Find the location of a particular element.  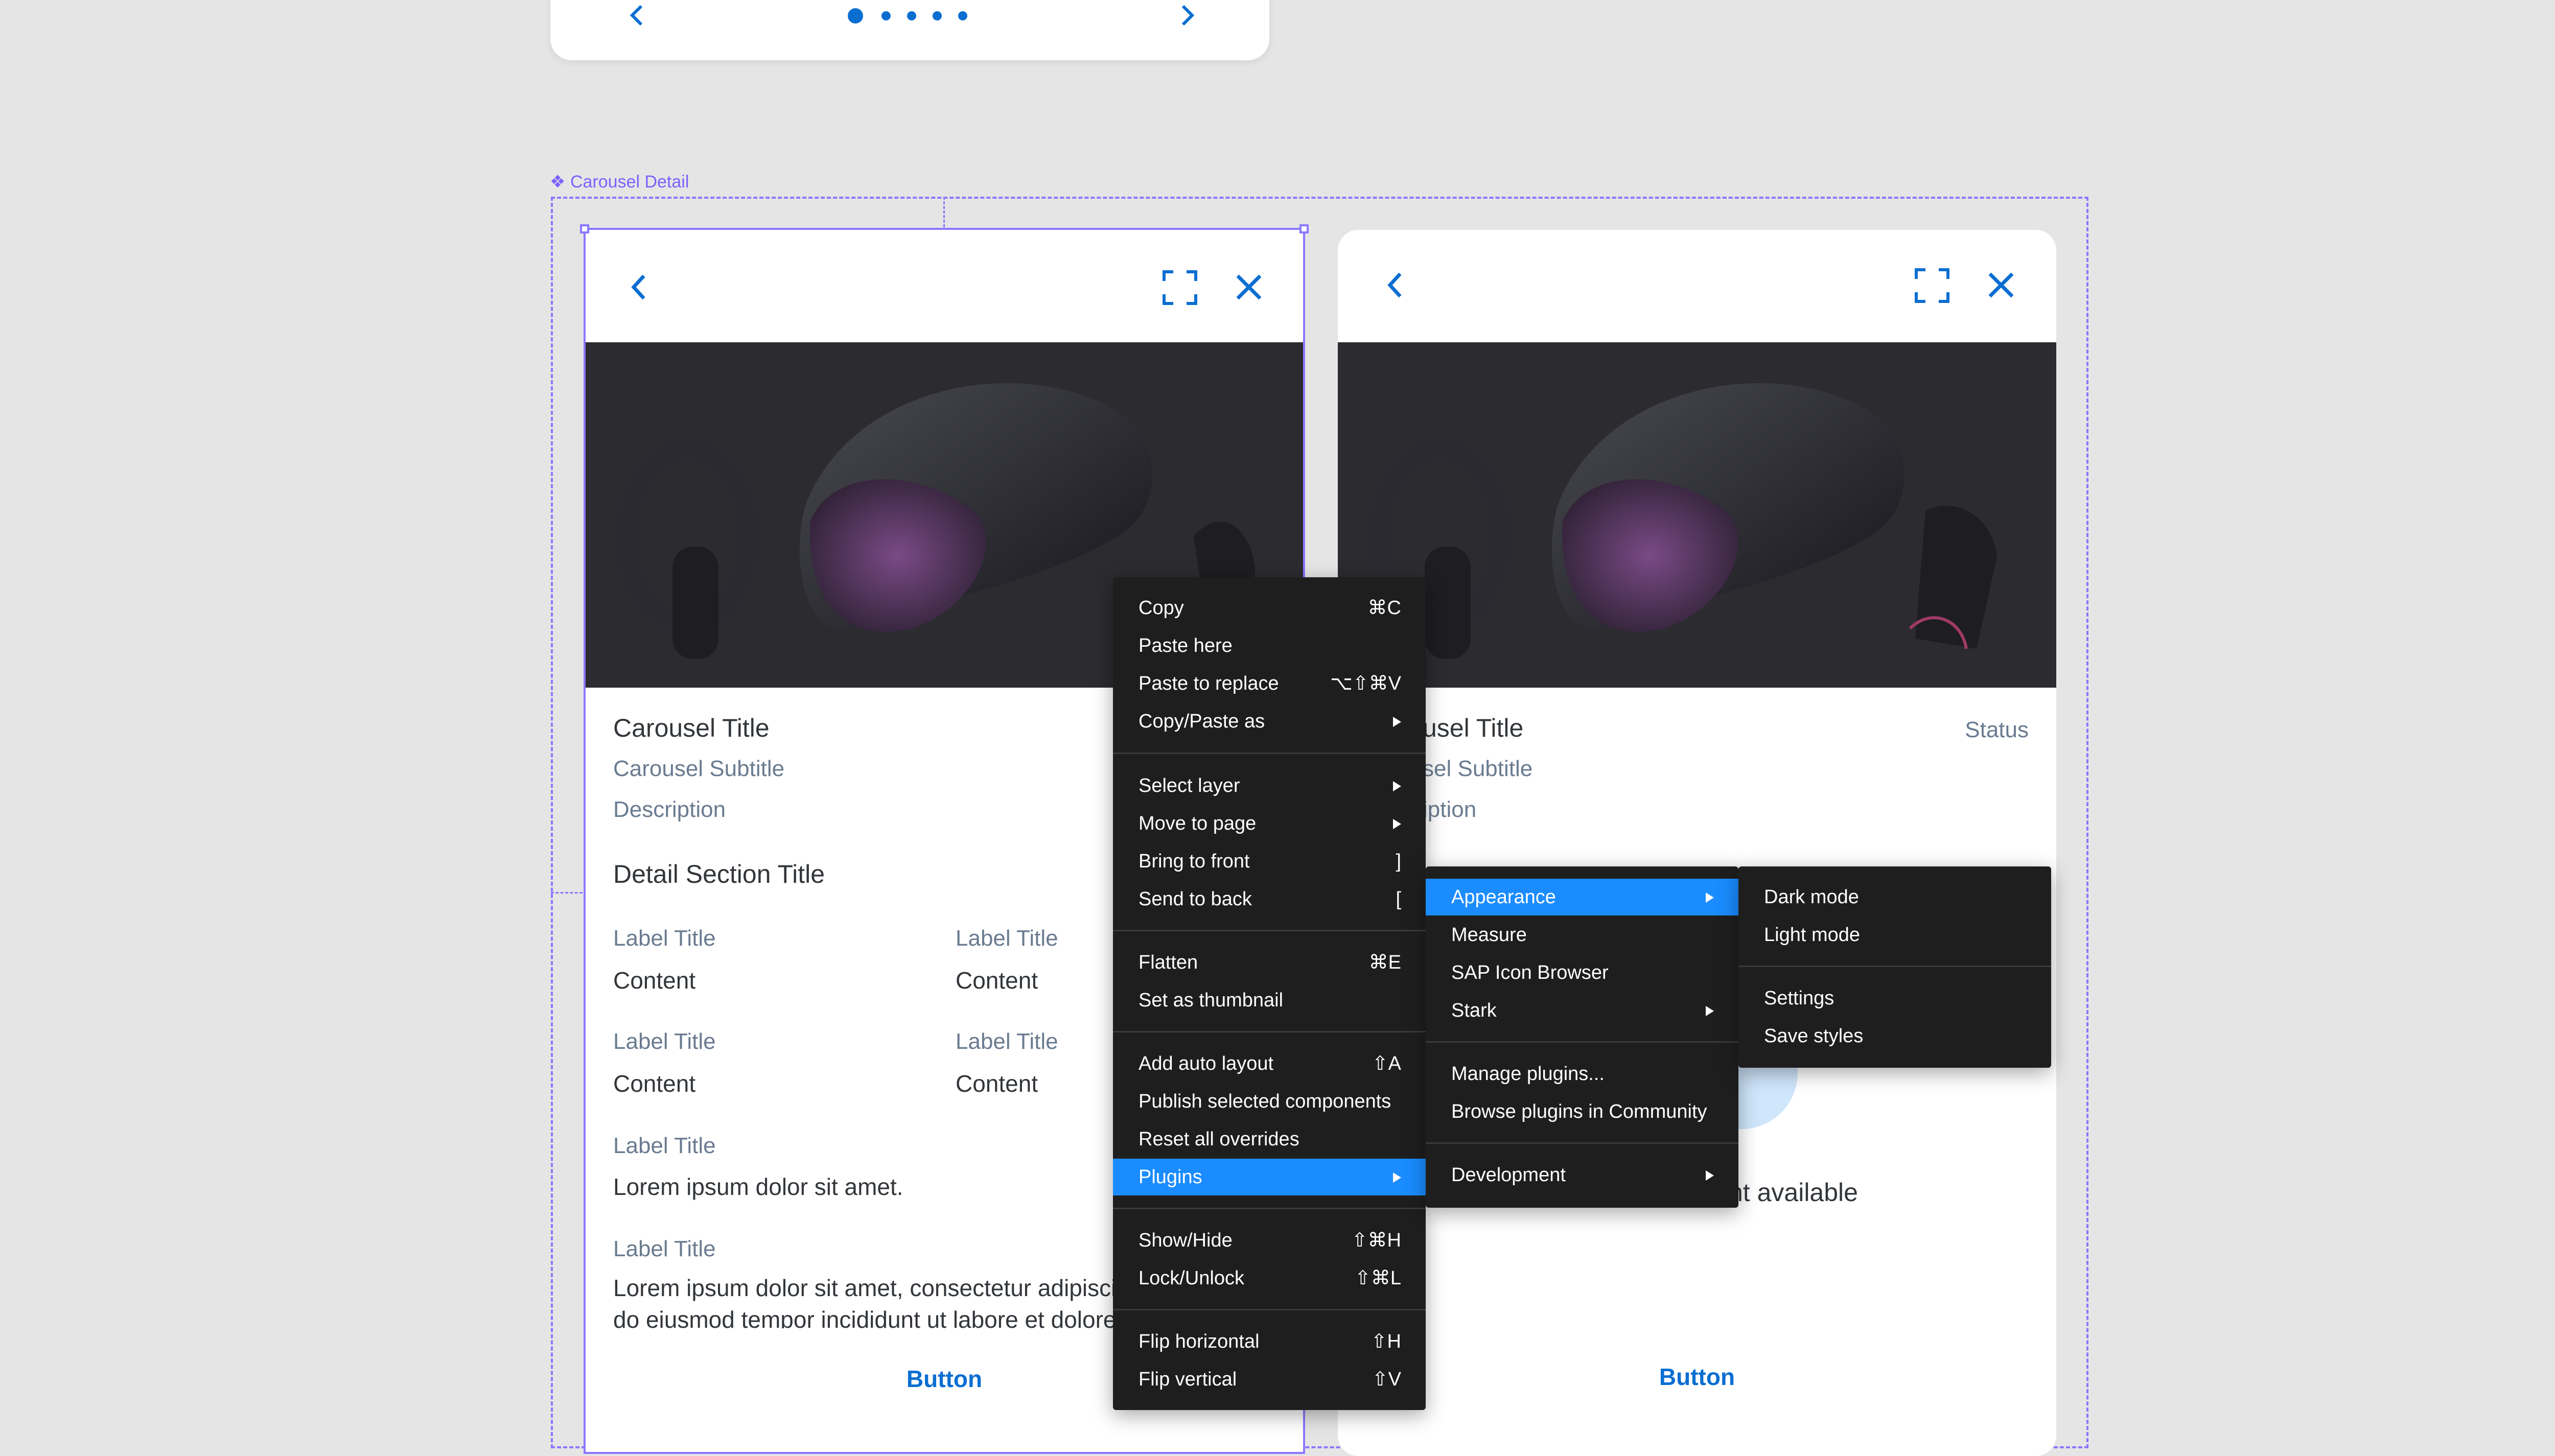

empty-state-text: nt available is located at coordinates (1793, 1192).